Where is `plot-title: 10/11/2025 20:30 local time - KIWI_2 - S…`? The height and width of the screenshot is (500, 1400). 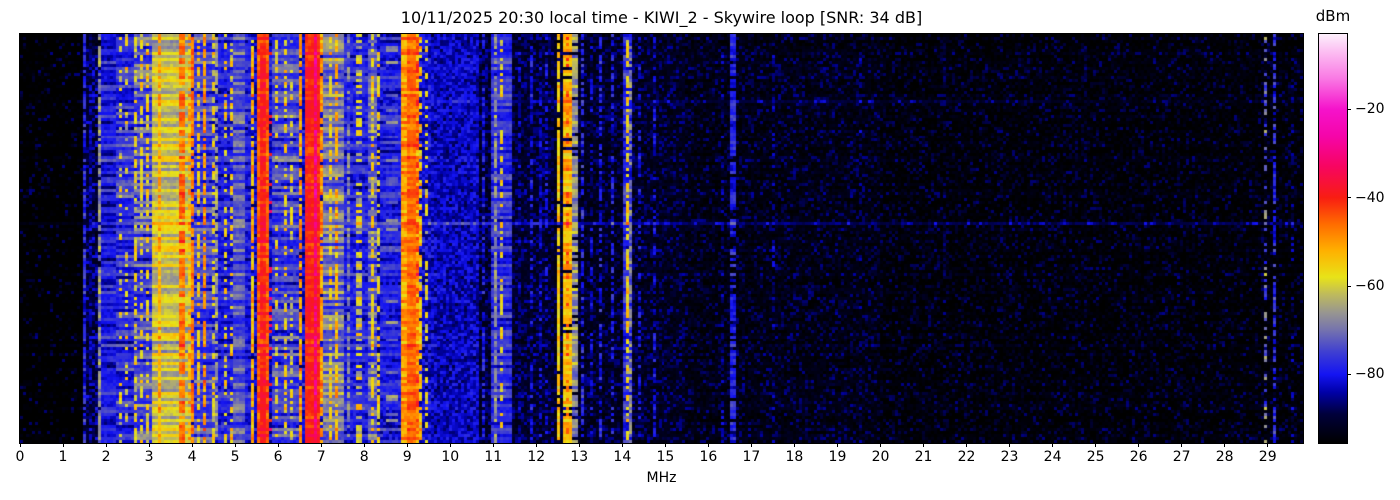 plot-title: 10/11/2025 20:30 local time - KIWI_2 - S… is located at coordinates (661, 17).